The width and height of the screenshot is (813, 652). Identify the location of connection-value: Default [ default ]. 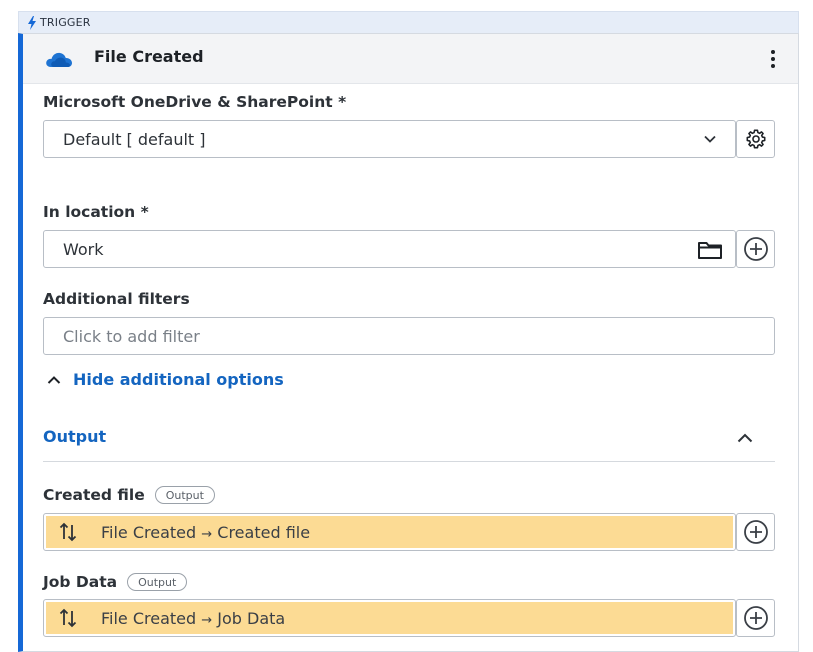
(134, 139).